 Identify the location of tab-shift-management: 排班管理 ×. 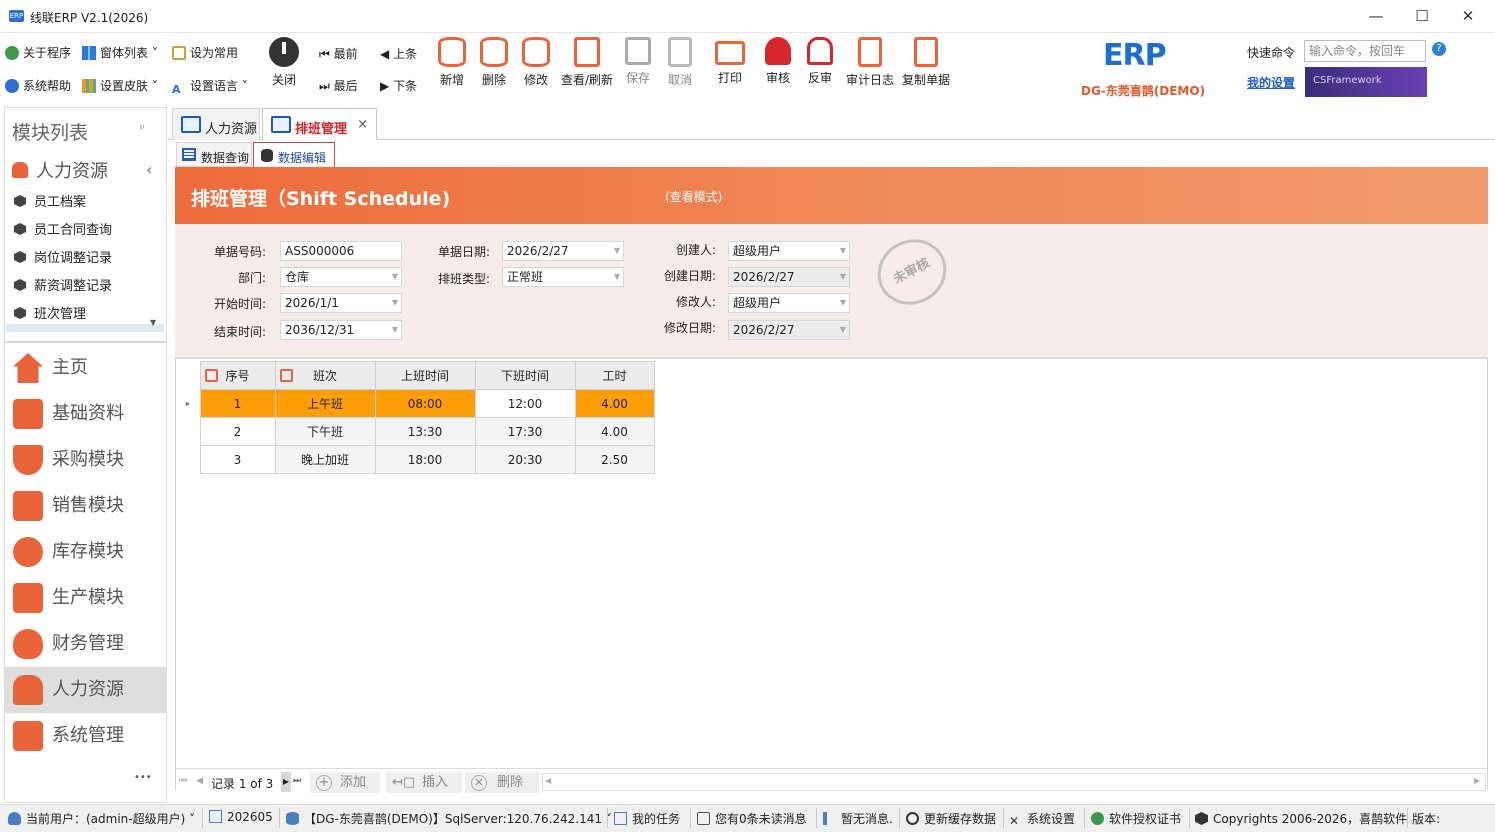
(319, 124).